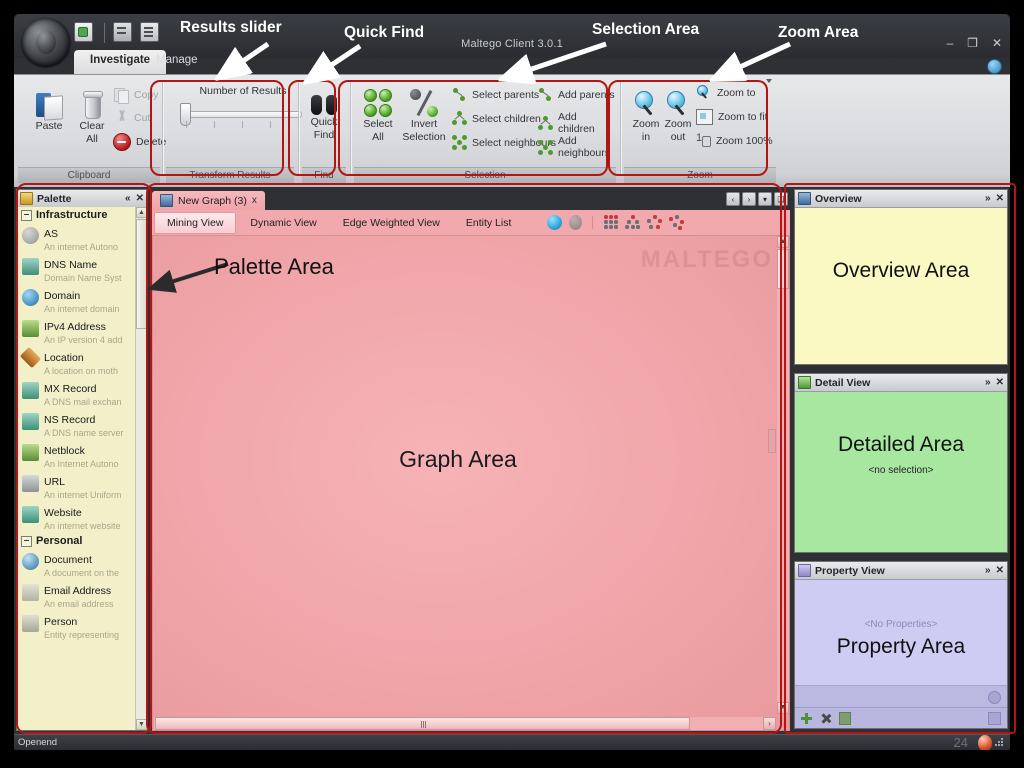  Describe the element at coordinates (994, 697) in the screenshot. I see `property-info-icon` at that location.